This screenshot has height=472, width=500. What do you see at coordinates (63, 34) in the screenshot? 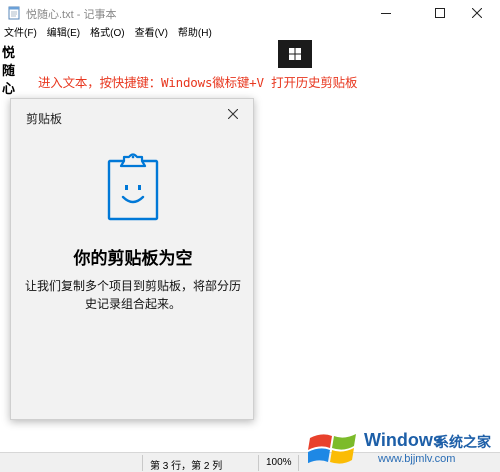
I see `menu-edit: 编辑(E)` at bounding box center [63, 34].